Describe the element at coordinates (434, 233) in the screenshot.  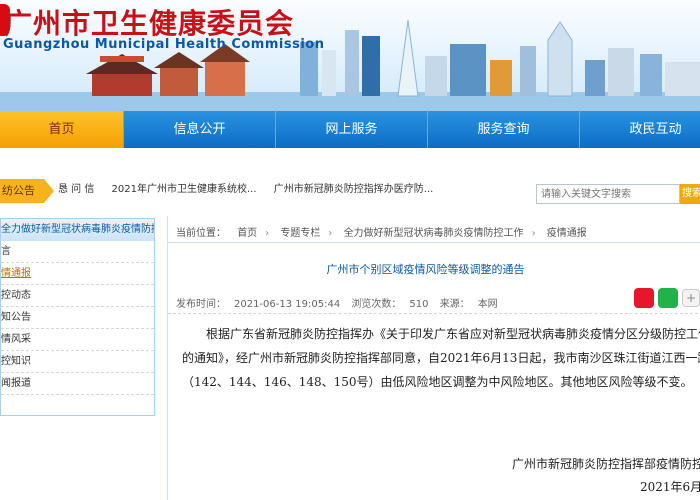
I see `breadcrumb-item: 全力做好新型冠状病毒肺炎疫情防控工作` at that location.